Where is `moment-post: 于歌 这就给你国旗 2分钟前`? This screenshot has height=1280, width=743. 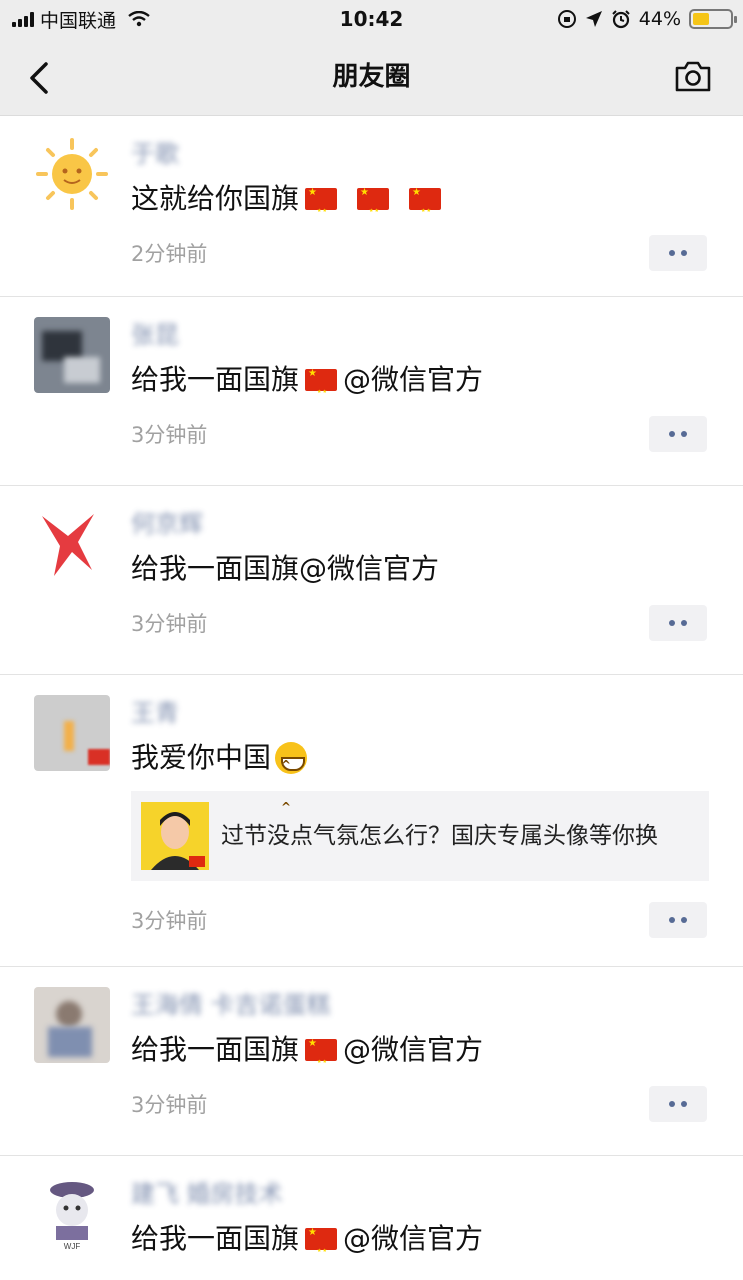 moment-post: 于歌 这就给你国旗 2分钟前 is located at coordinates (371, 206).